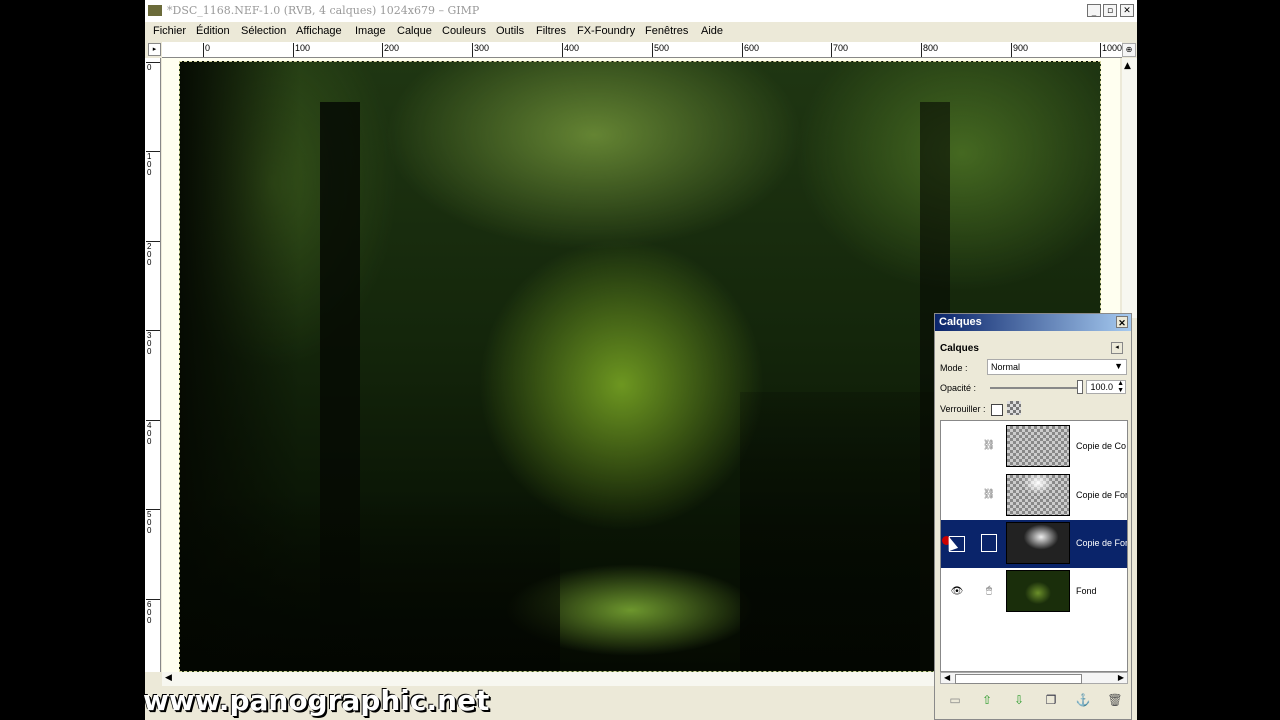 Image resolution: width=1280 pixels, height=720 pixels. I want to click on opacity-spinbox: 100.0 ▲ ▼, so click(1106, 387).